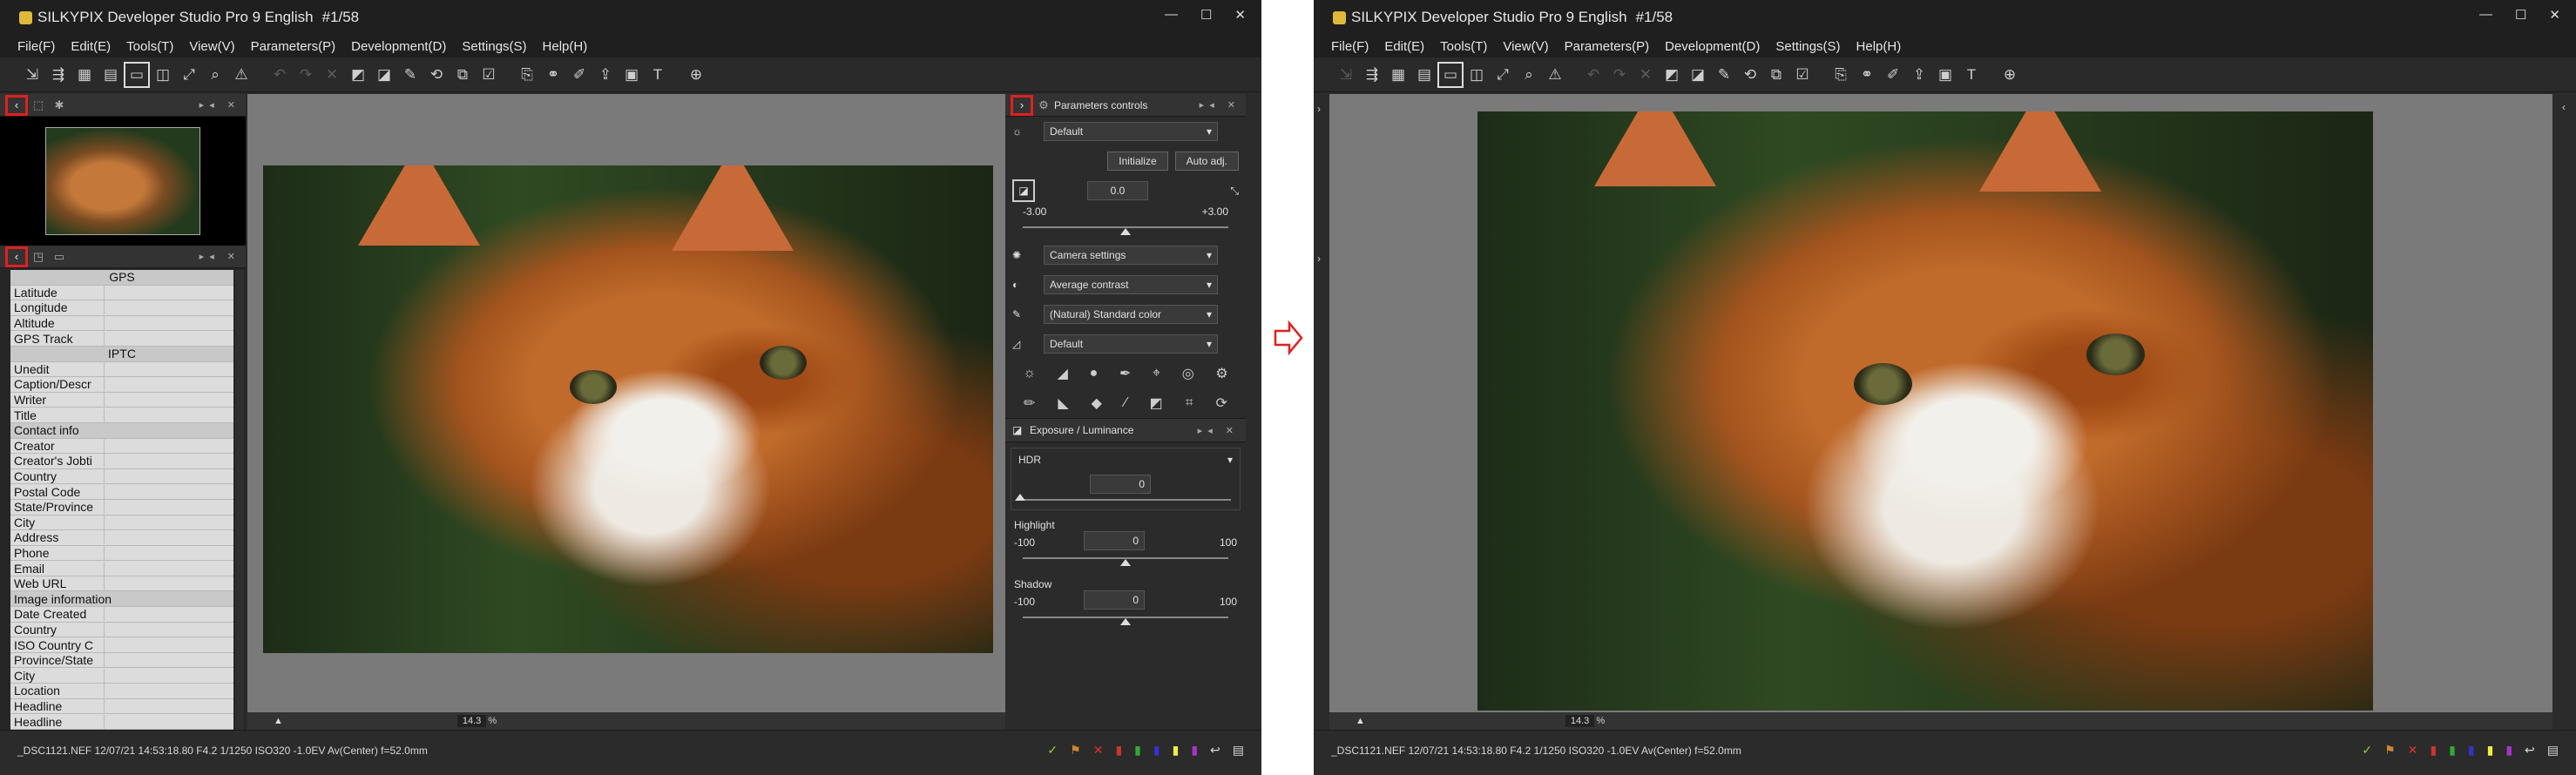 This screenshot has height=775, width=2576. What do you see at coordinates (219, 256) in the screenshot?
I see `info-panel-menu-close-icon: ▸◂ ✕` at bounding box center [219, 256].